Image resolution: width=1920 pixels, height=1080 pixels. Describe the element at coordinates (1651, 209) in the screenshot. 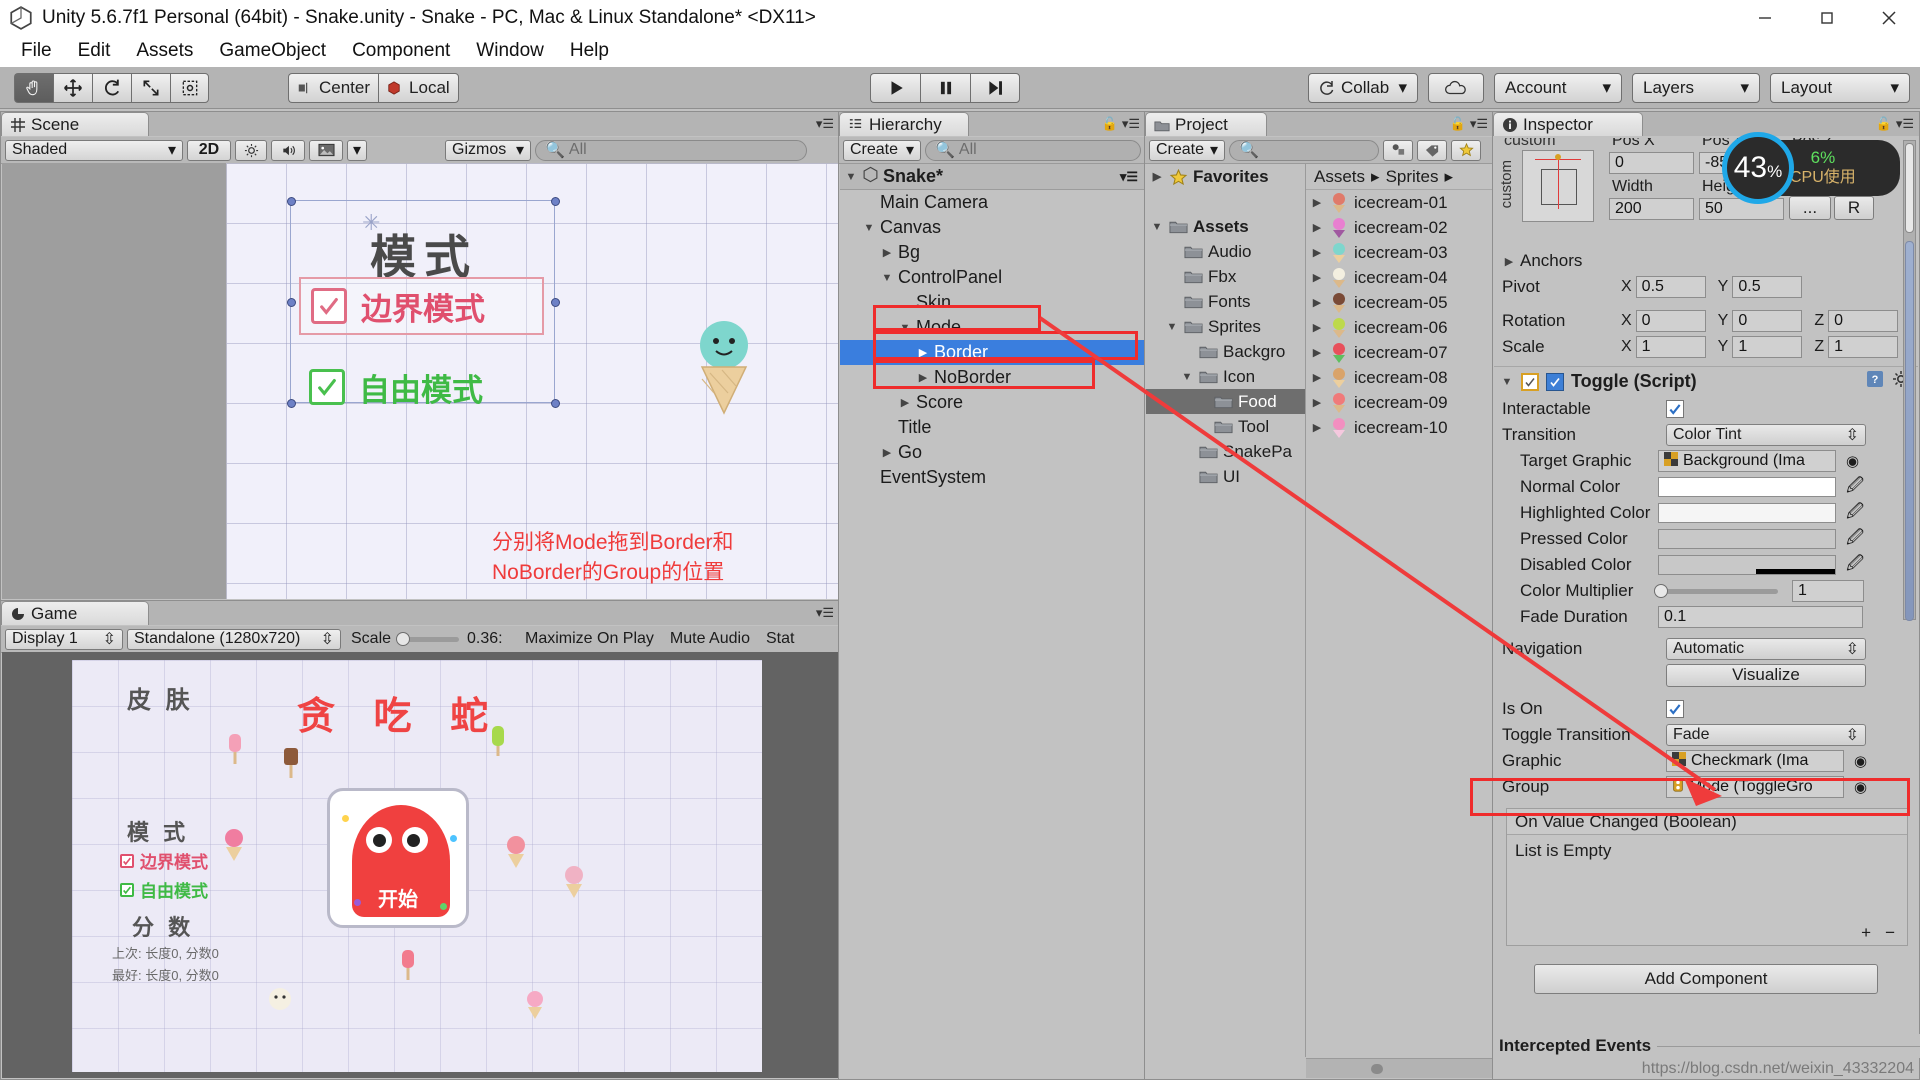

I see `width-field: 200` at that location.